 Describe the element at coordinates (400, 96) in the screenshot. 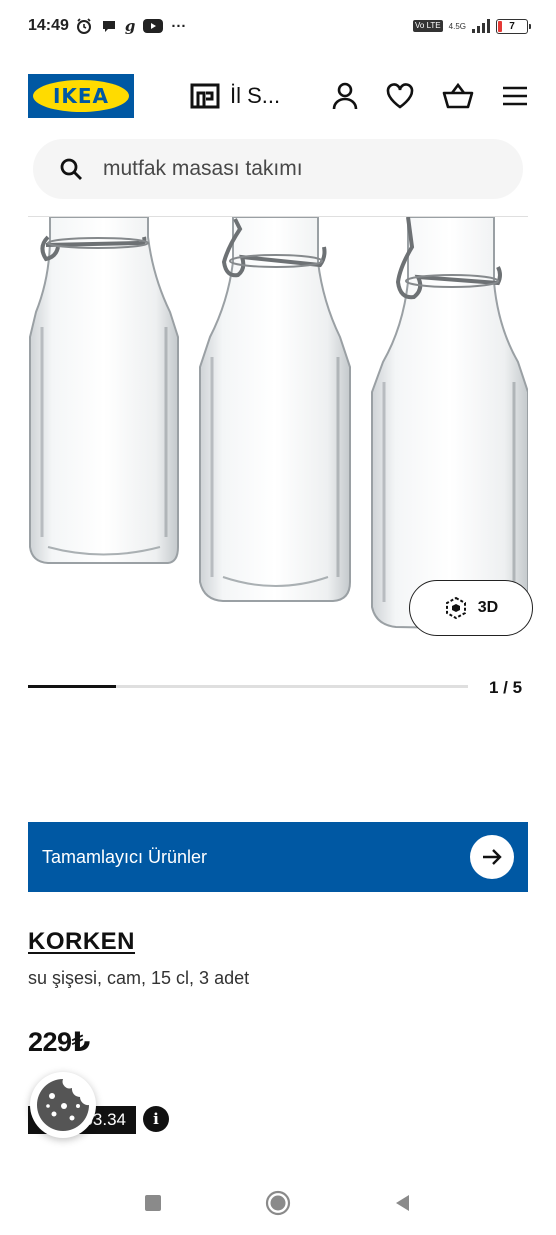

I see `heart-icon` at that location.